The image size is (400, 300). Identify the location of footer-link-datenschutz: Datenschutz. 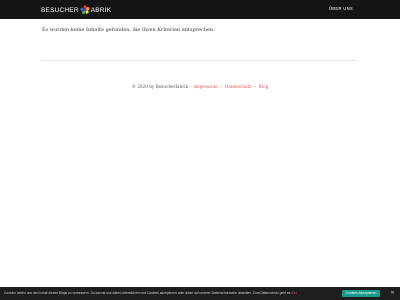
(238, 86).